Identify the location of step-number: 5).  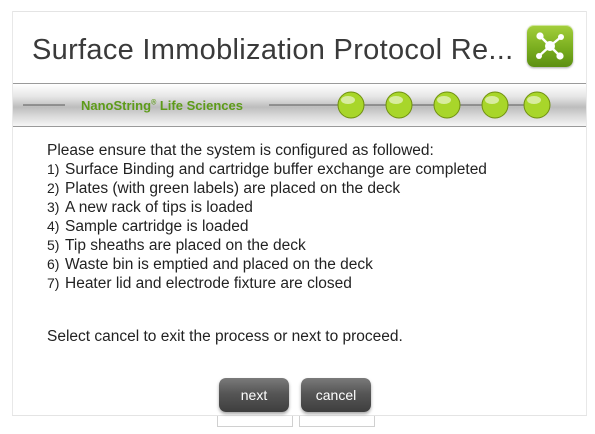
(53, 245).